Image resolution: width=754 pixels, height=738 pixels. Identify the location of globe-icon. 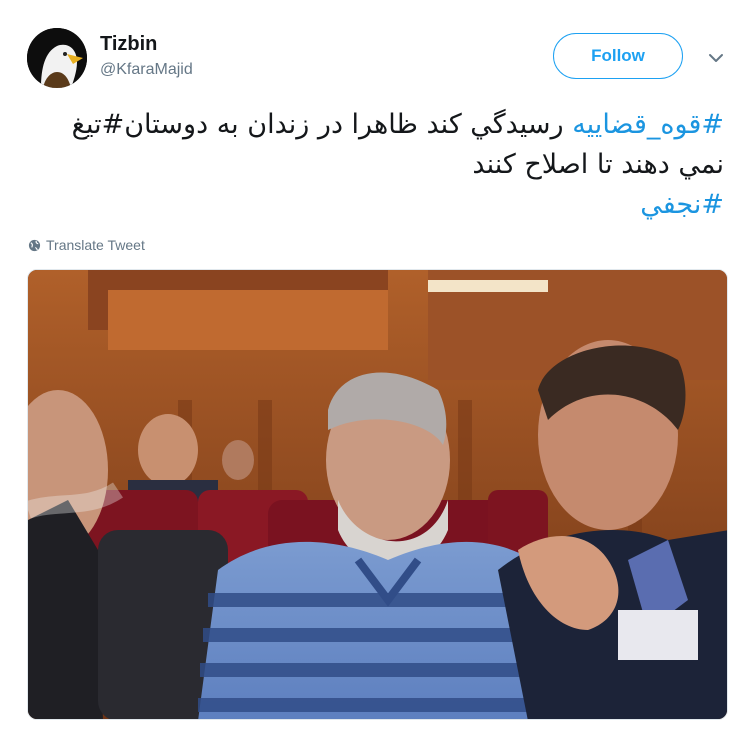
(34, 245).